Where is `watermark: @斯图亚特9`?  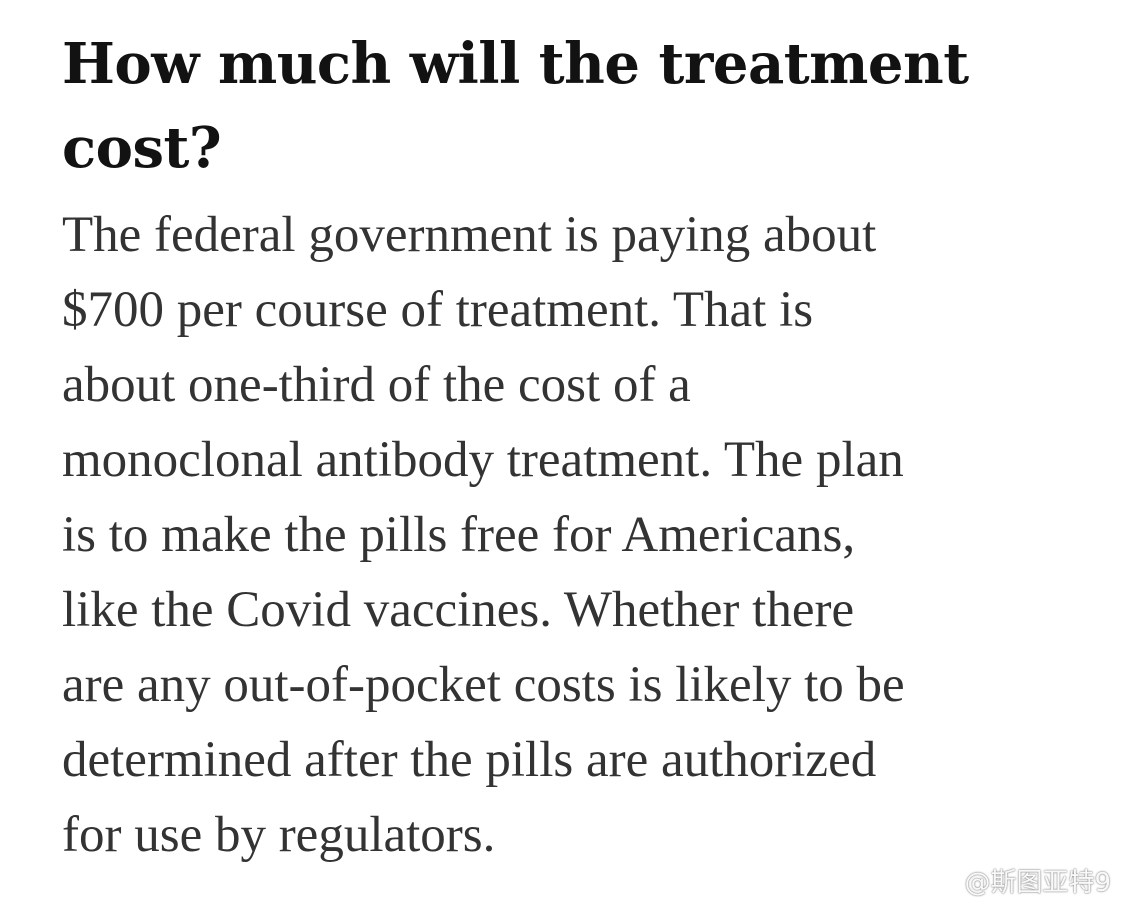 watermark: @斯图亚特9 is located at coordinates (1014, 880).